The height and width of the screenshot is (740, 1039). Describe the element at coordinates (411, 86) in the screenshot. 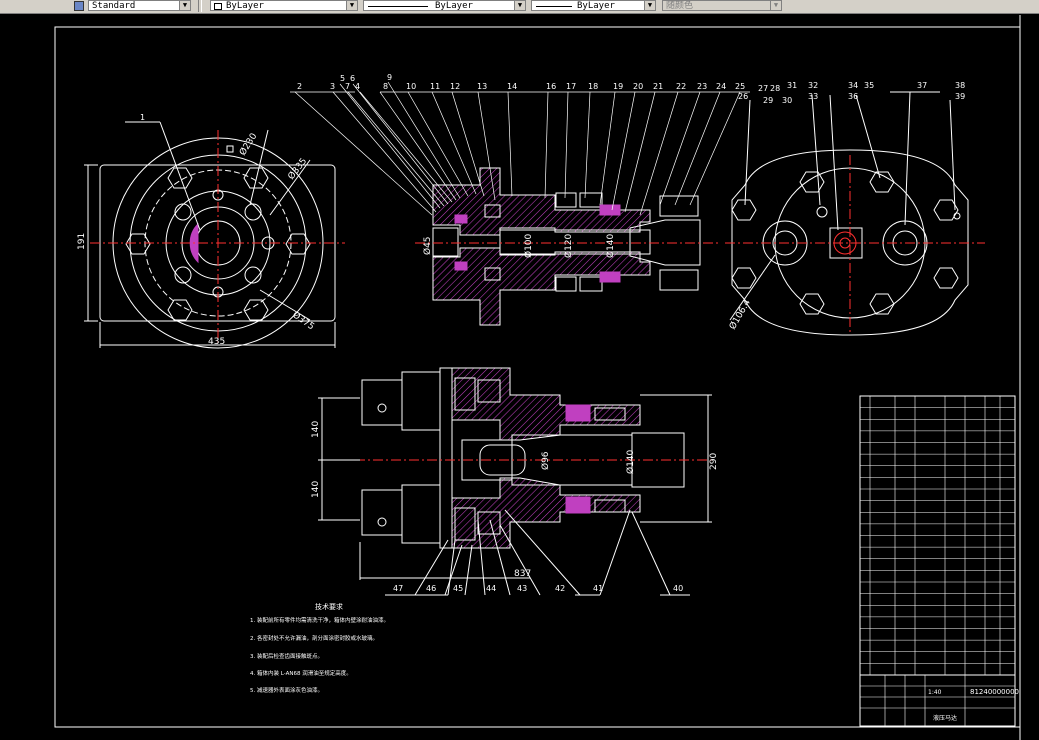

I see `leader-label: 10` at that location.